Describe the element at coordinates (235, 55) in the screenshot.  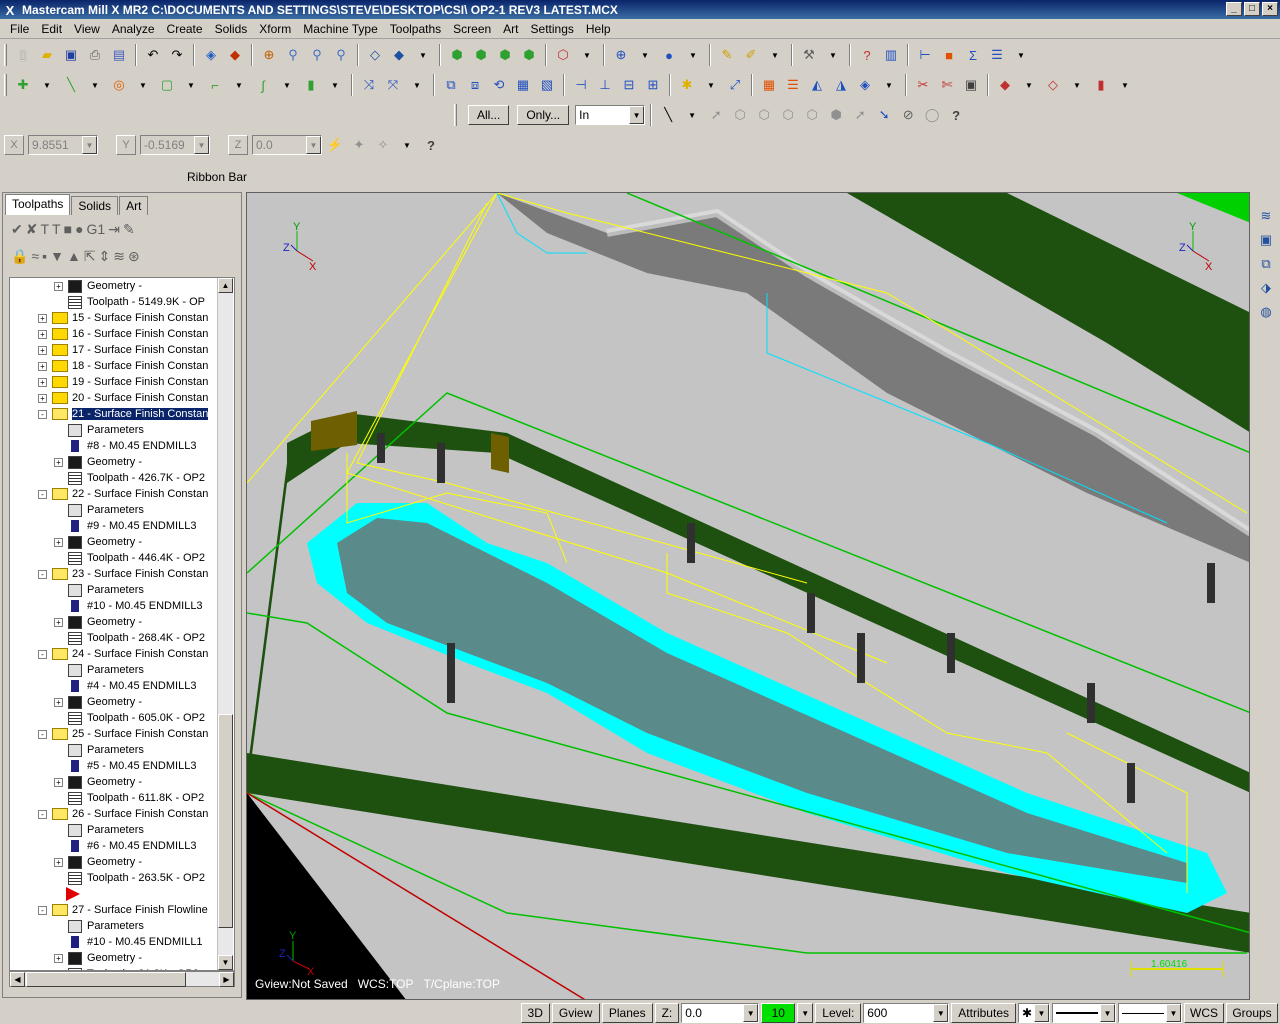
I see `repaint-icon: ◆` at that location.